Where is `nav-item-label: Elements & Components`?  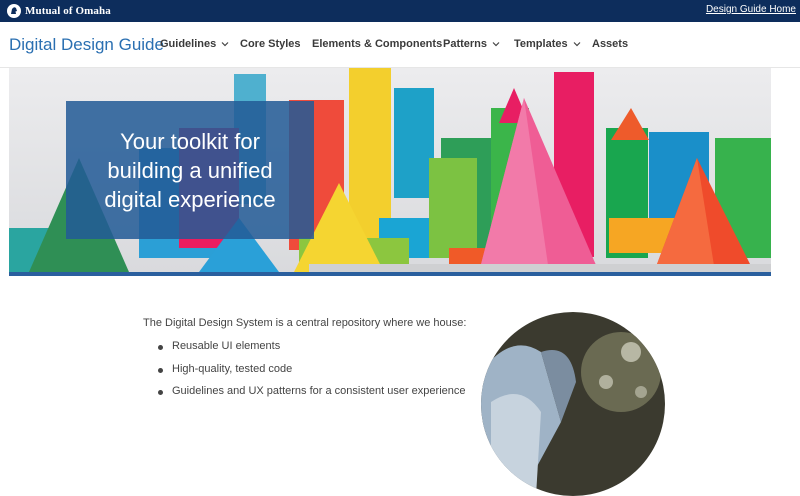
nav-item-label: Elements & Components is located at coordinates (377, 44).